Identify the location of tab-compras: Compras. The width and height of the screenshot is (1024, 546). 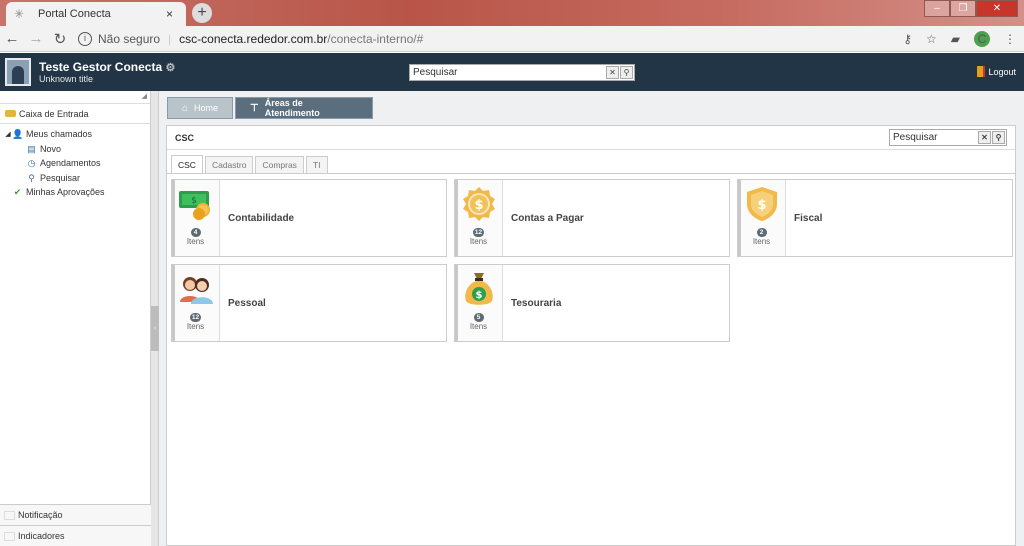
(279, 164).